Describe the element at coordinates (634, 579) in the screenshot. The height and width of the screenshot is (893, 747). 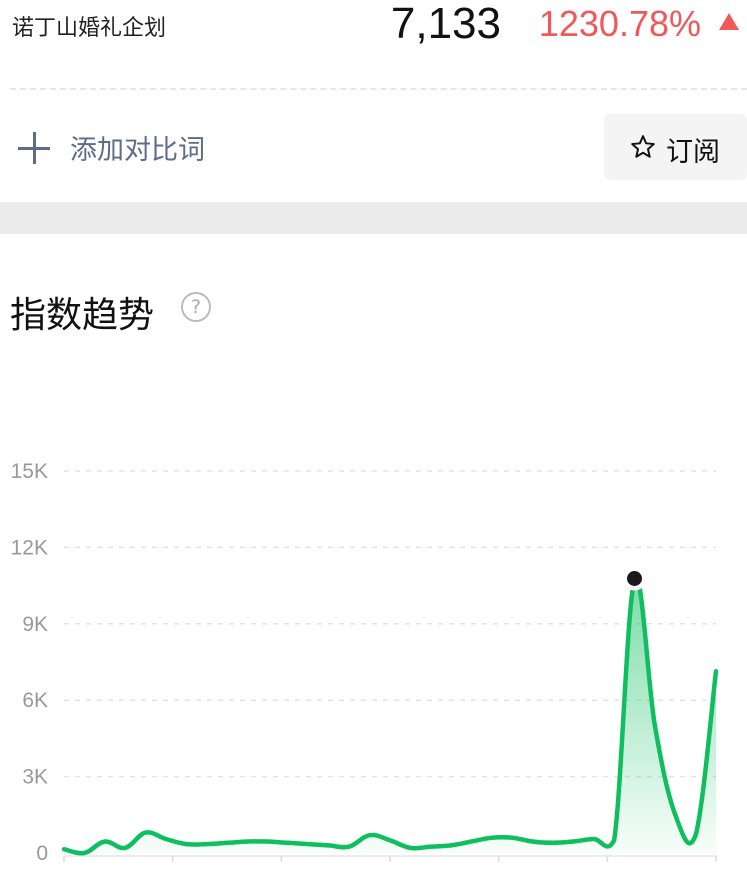
I see `highlight-marker` at that location.